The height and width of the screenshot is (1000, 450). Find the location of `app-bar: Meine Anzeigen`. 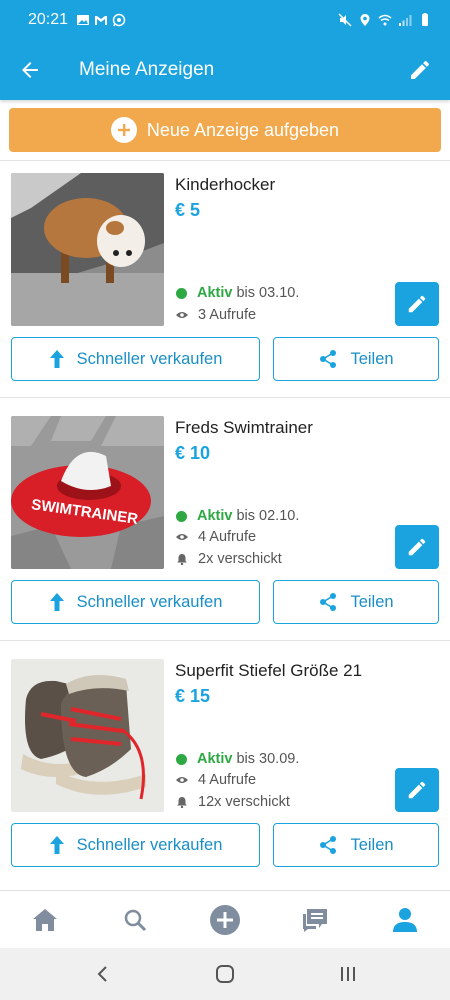

app-bar: Meine Anzeigen is located at coordinates (225, 70).